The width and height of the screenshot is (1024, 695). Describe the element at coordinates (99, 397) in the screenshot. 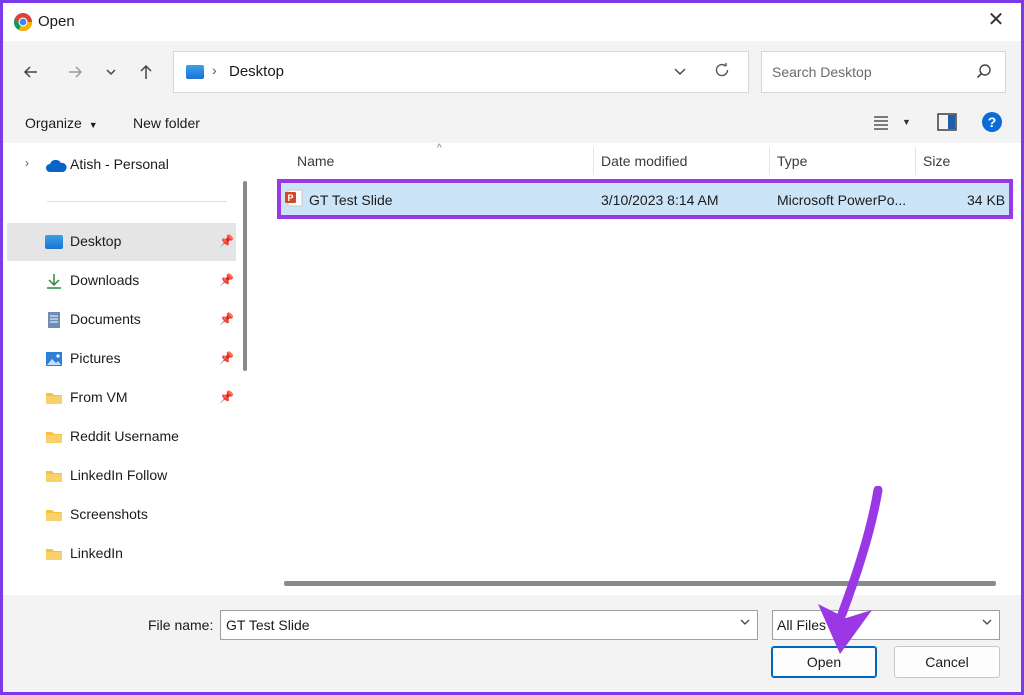

I see `sidebar-item-label: From VM` at that location.